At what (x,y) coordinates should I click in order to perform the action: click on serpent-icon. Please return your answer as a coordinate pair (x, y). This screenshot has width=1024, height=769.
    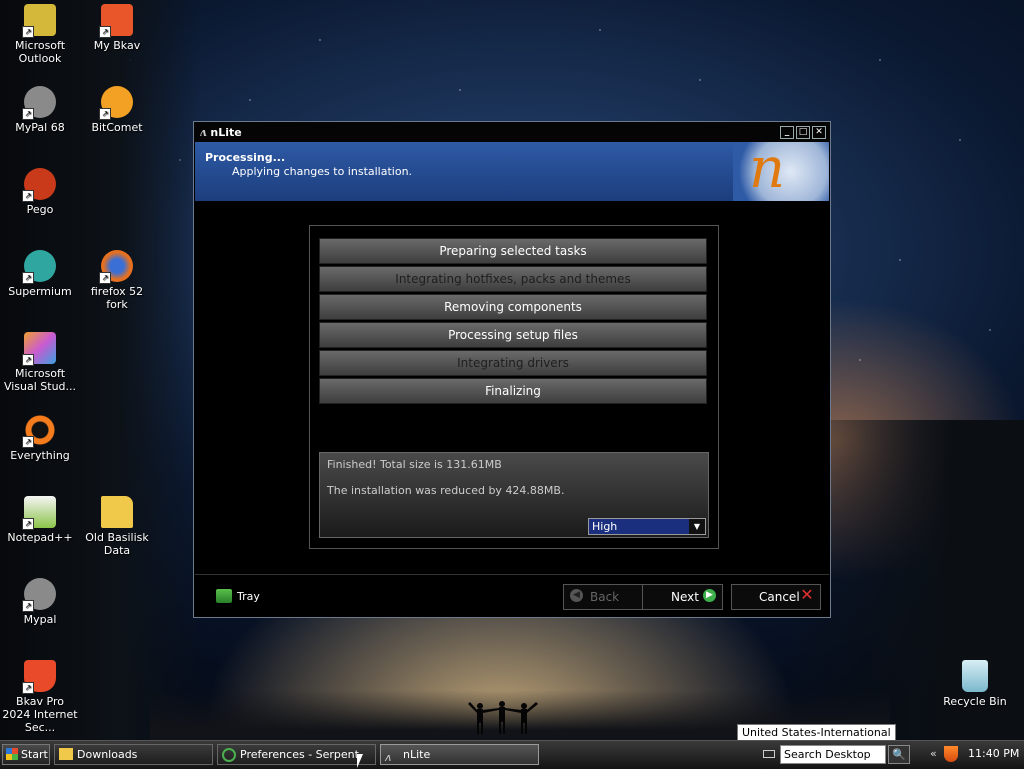
    Looking at the image, I should click on (229, 755).